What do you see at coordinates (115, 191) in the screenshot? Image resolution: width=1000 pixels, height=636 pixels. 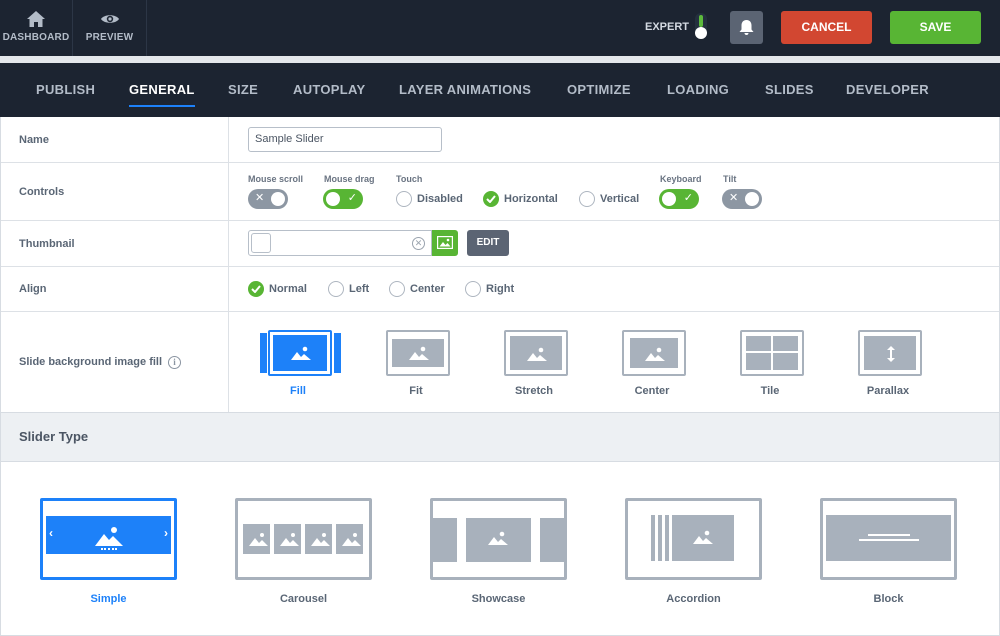 I see `controls-label: Controls` at bounding box center [115, 191].